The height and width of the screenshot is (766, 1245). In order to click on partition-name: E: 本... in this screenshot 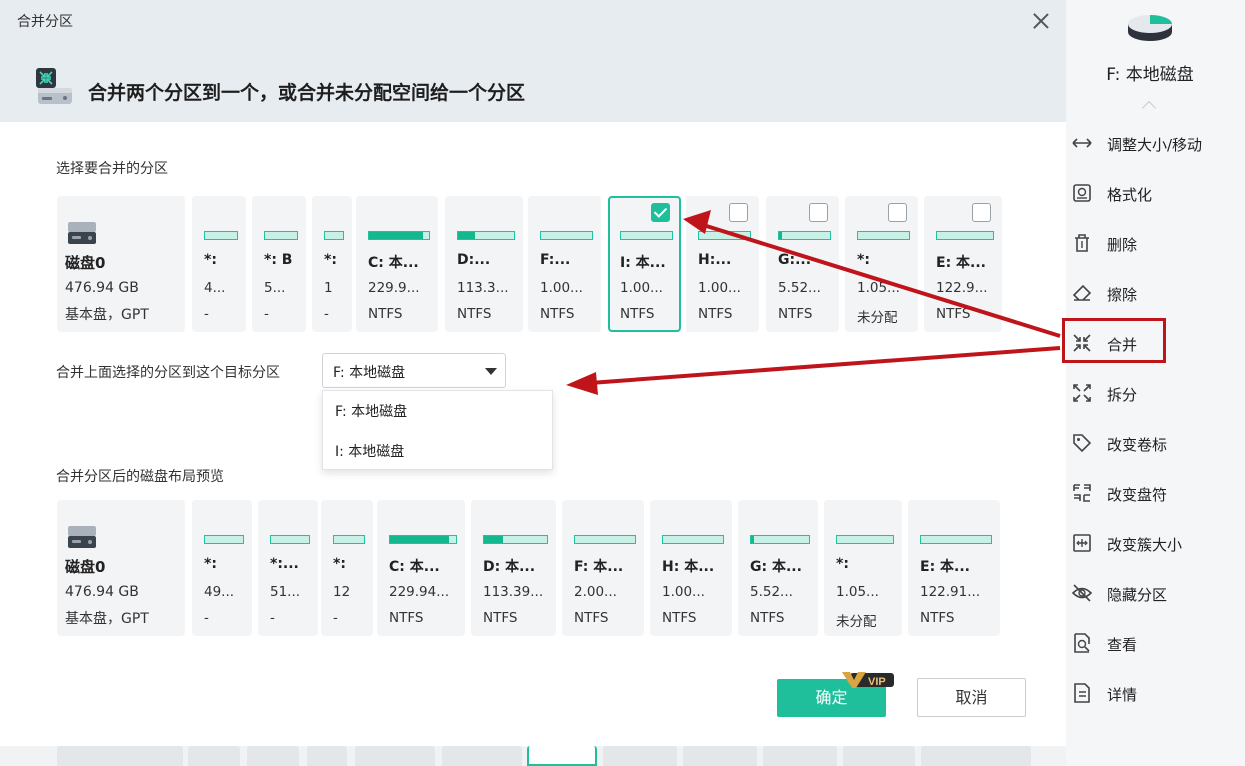, I will do `click(961, 263)`.